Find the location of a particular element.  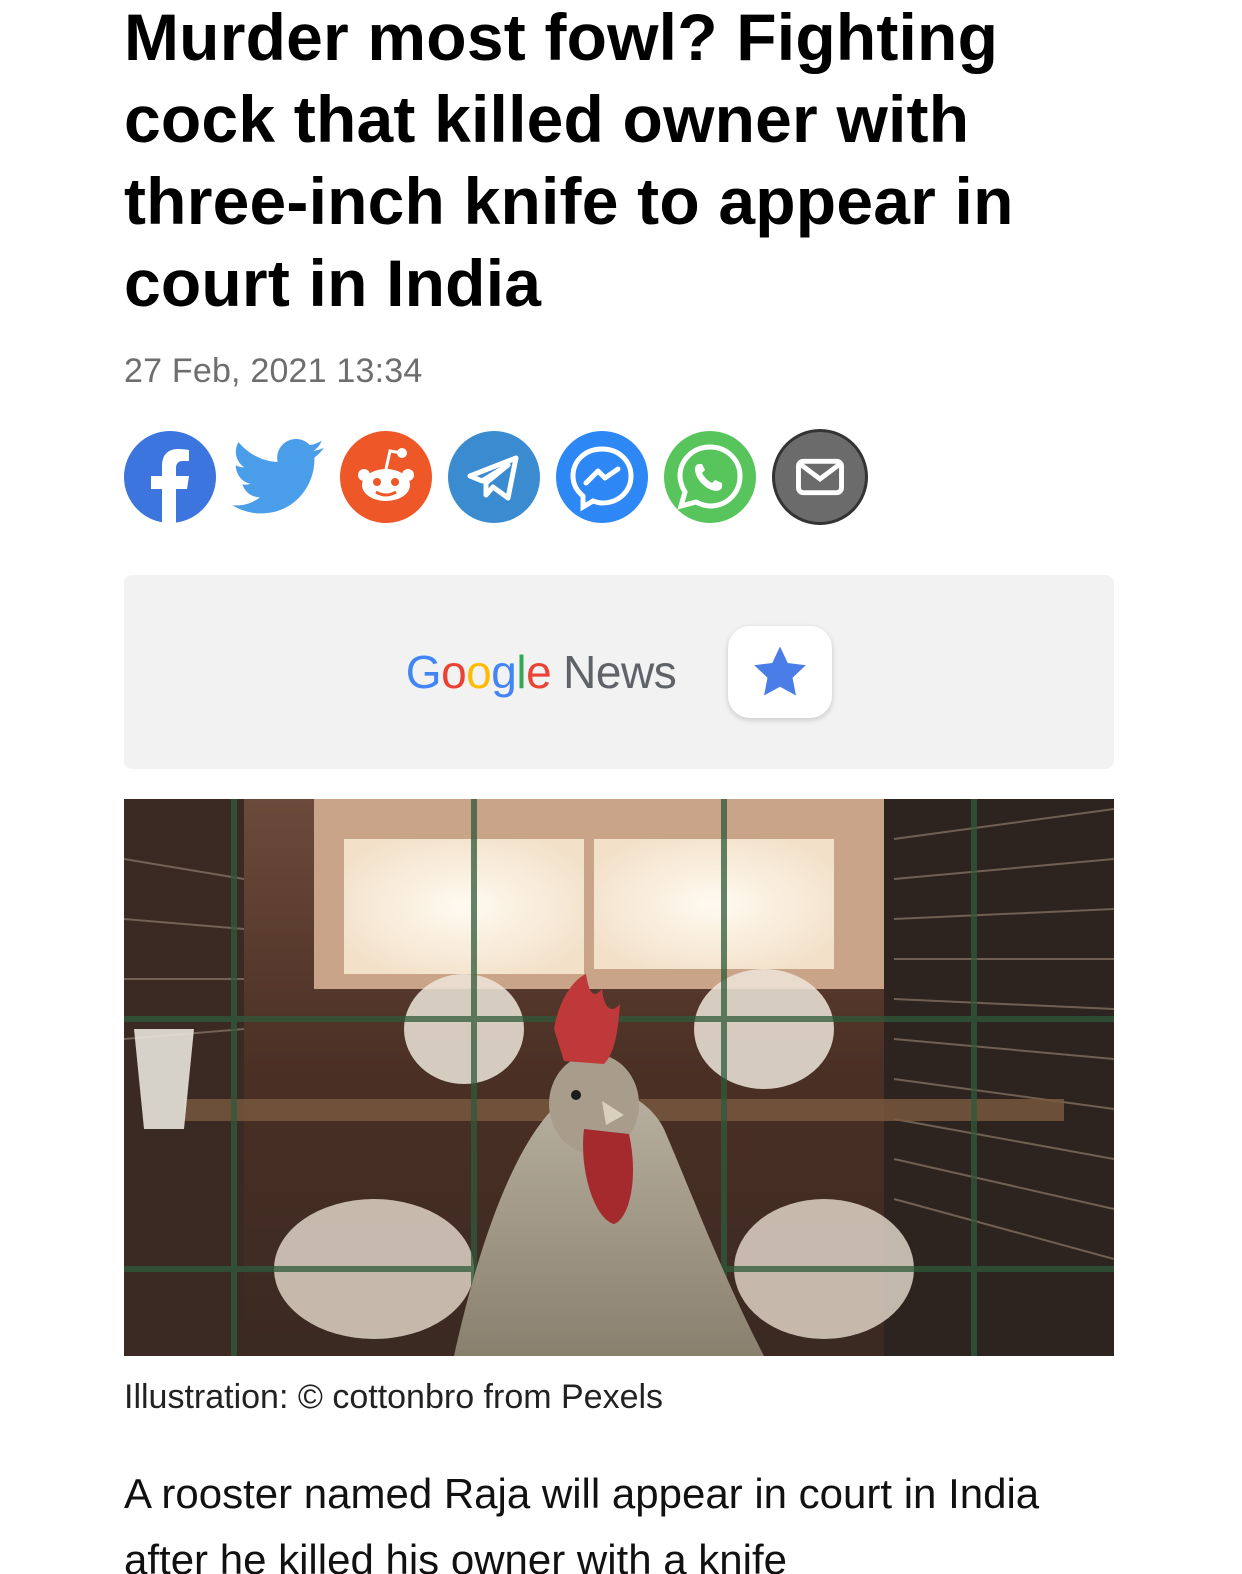

share-messenger-button is located at coordinates (602, 477).